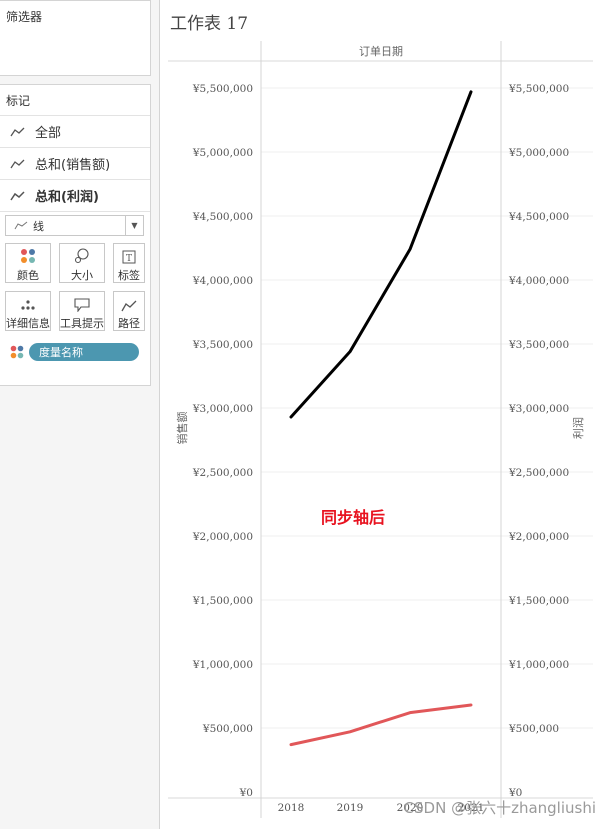 This screenshot has height=829, width=602. I want to click on y-tick-label-right: ¥4,500,000, so click(538, 217).